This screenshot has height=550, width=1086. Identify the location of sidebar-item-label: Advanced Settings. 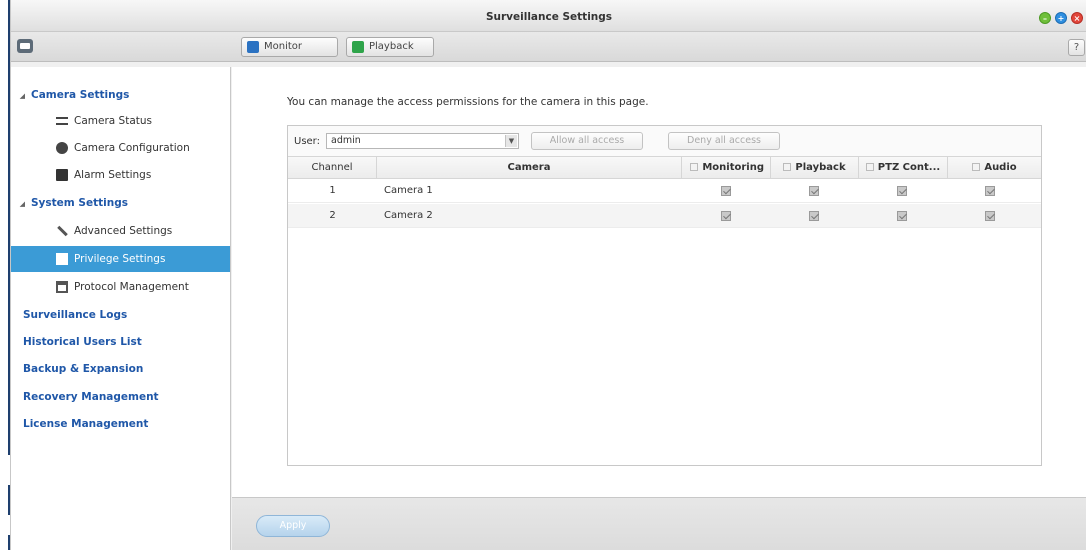
(123, 231).